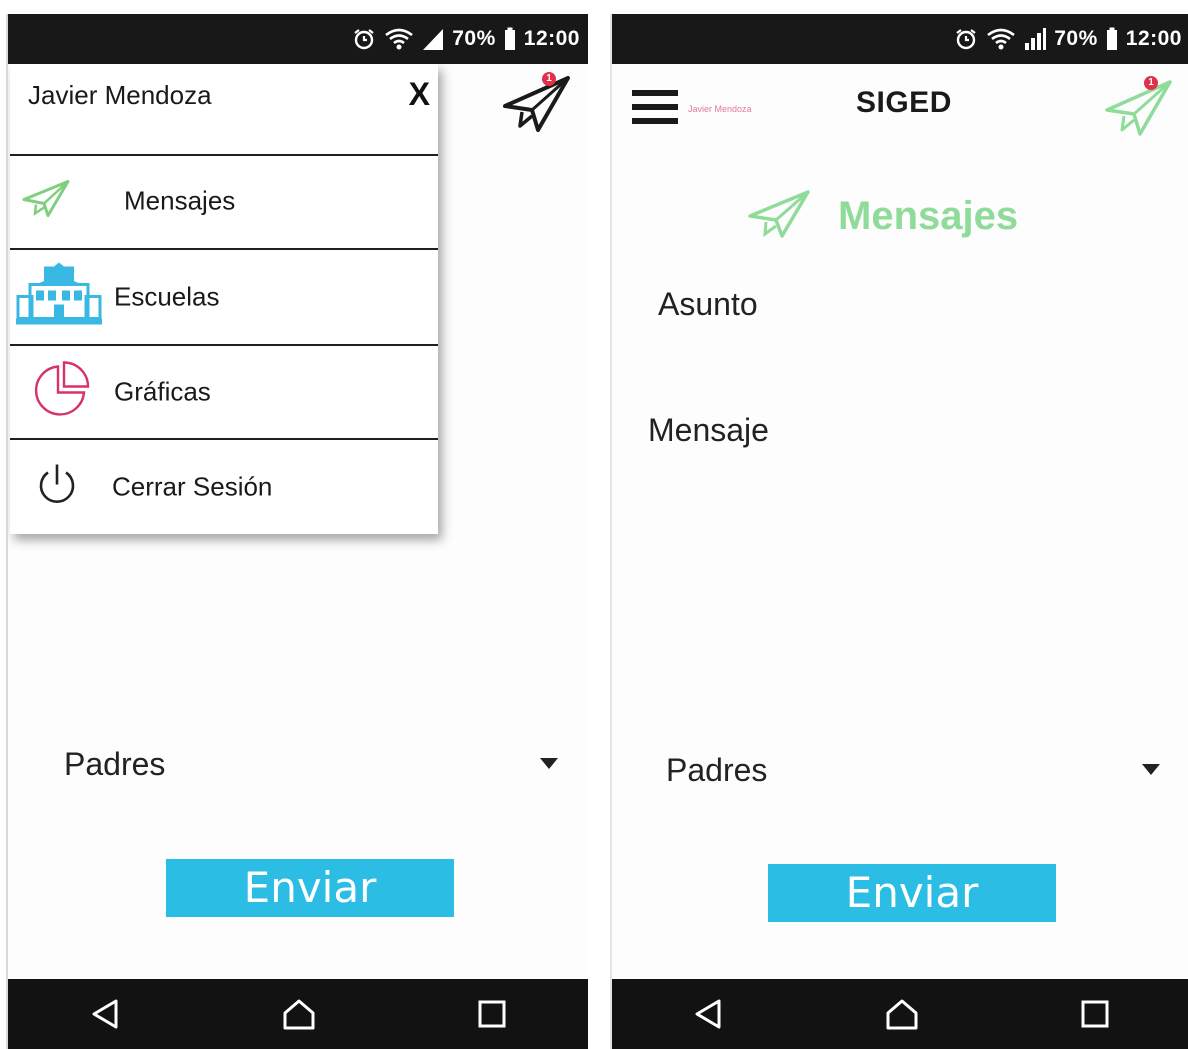  What do you see at coordinates (419, 94) in the screenshot?
I see `close-icon: X` at bounding box center [419, 94].